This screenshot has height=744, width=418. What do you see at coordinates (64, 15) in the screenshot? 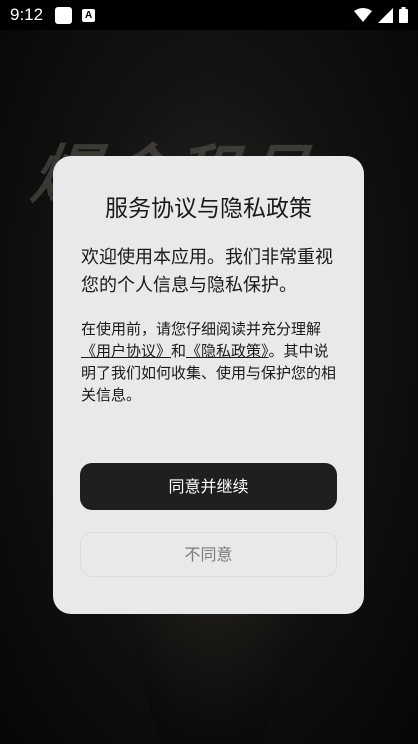
I see `notification-app-icon` at bounding box center [64, 15].